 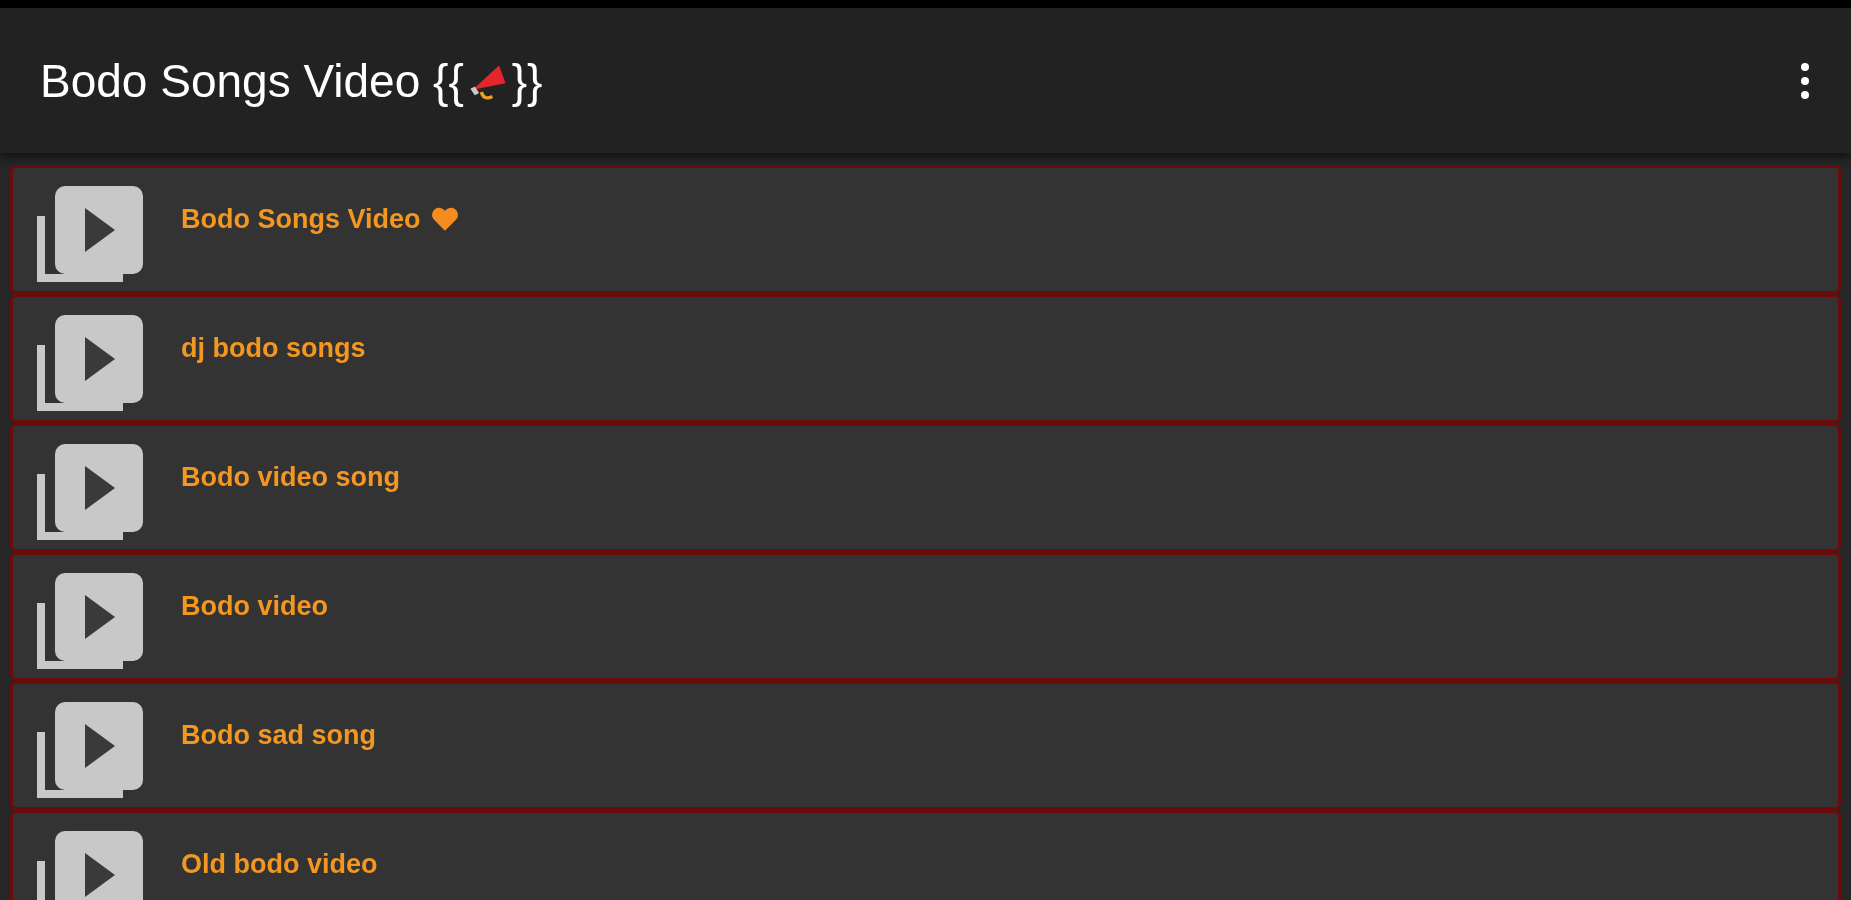 What do you see at coordinates (273, 348) in the screenshot?
I see `video-title: dj bodo songs` at bounding box center [273, 348].